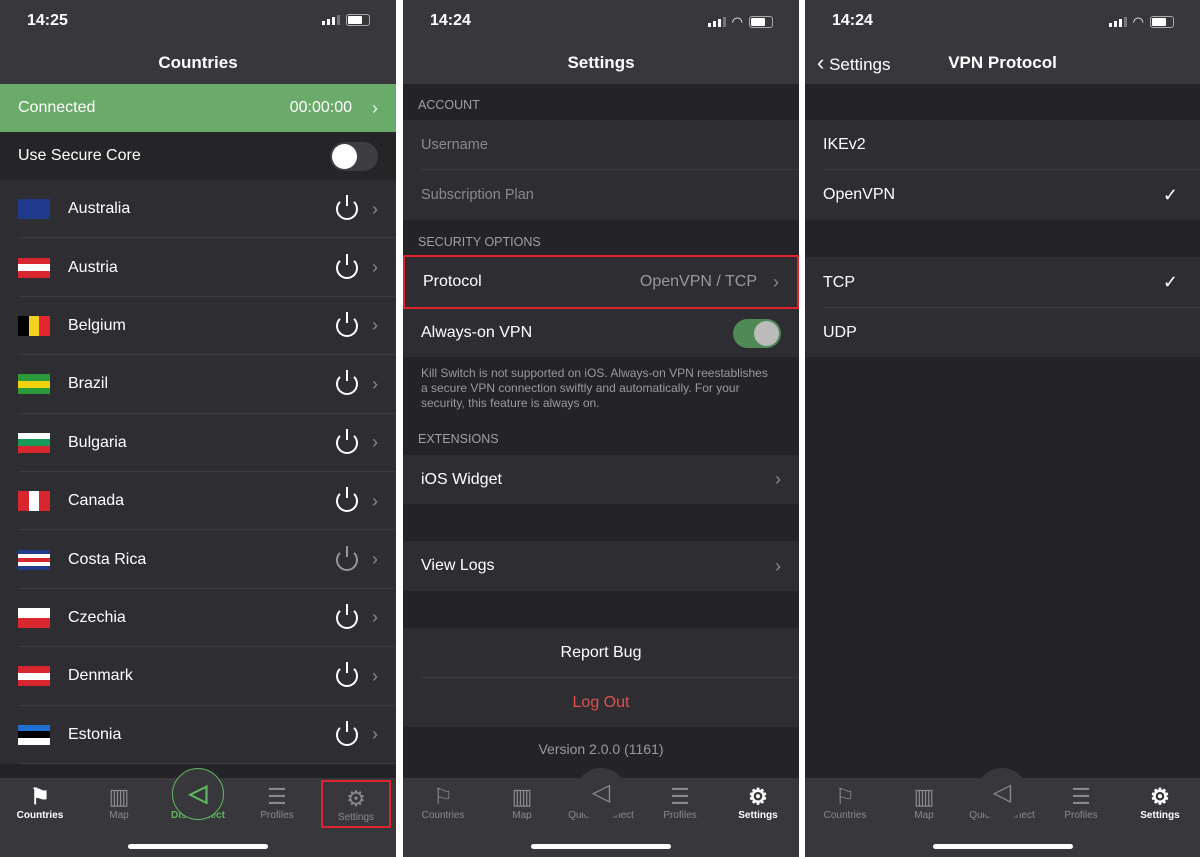 This screenshot has width=1200, height=857. What do you see at coordinates (198, 108) in the screenshot?
I see `connection-status-bar: Connected 00:00:00 ›` at bounding box center [198, 108].